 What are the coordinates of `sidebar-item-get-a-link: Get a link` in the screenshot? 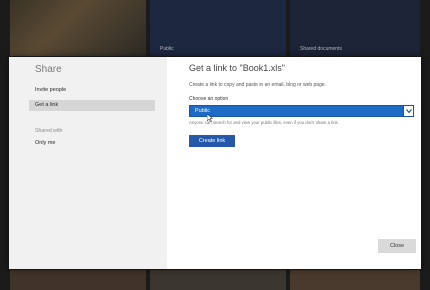 It's located at (92, 105).